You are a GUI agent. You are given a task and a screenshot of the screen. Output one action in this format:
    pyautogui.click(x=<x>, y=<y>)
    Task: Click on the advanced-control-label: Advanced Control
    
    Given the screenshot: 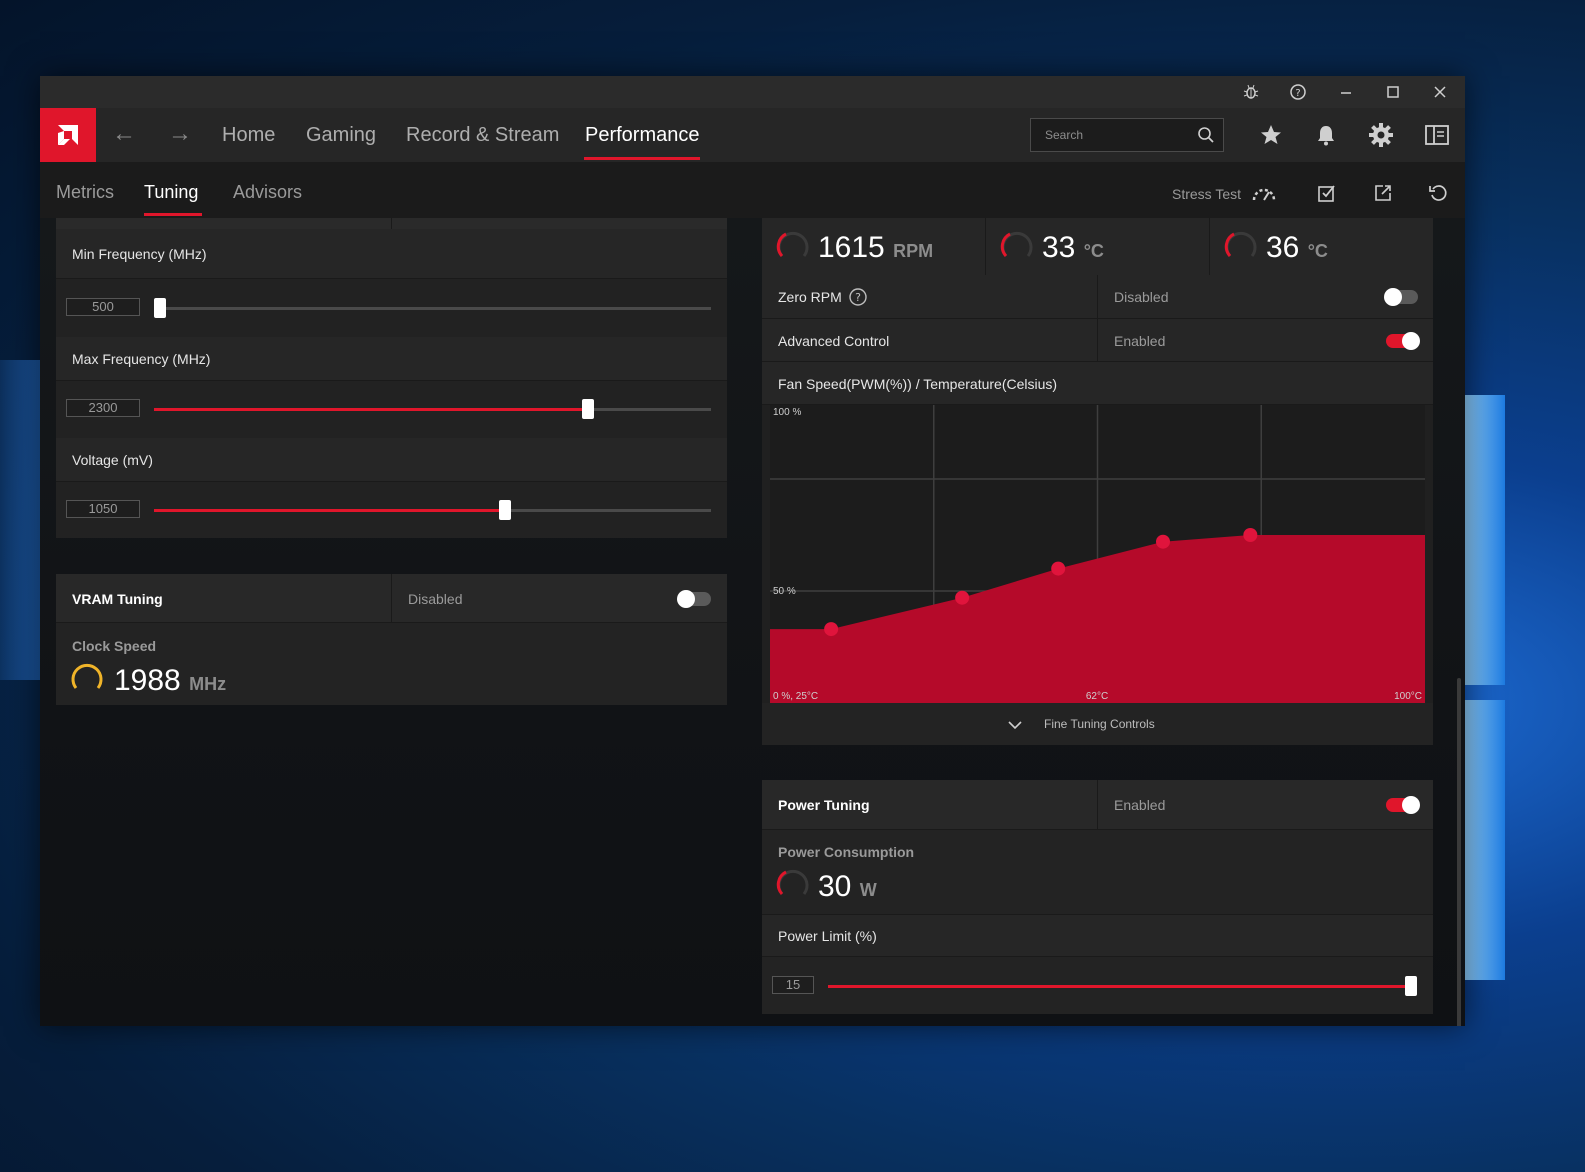 What is the action you would take?
    pyautogui.click(x=834, y=341)
    